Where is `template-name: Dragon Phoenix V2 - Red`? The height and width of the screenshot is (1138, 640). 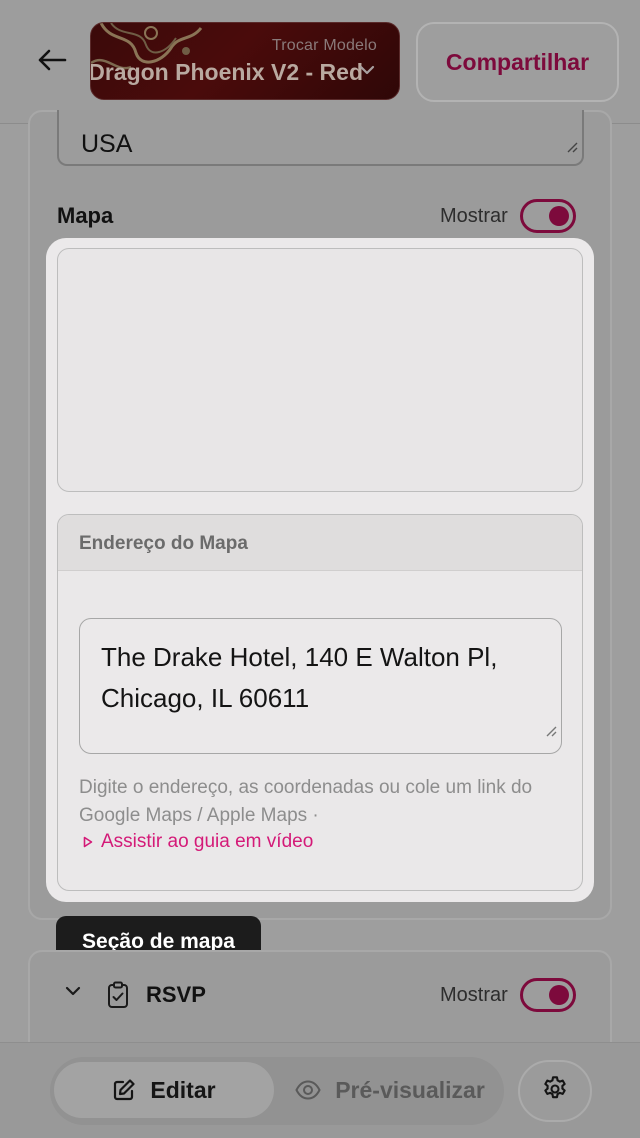 template-name: Dragon Phoenix V2 - Red is located at coordinates (227, 72).